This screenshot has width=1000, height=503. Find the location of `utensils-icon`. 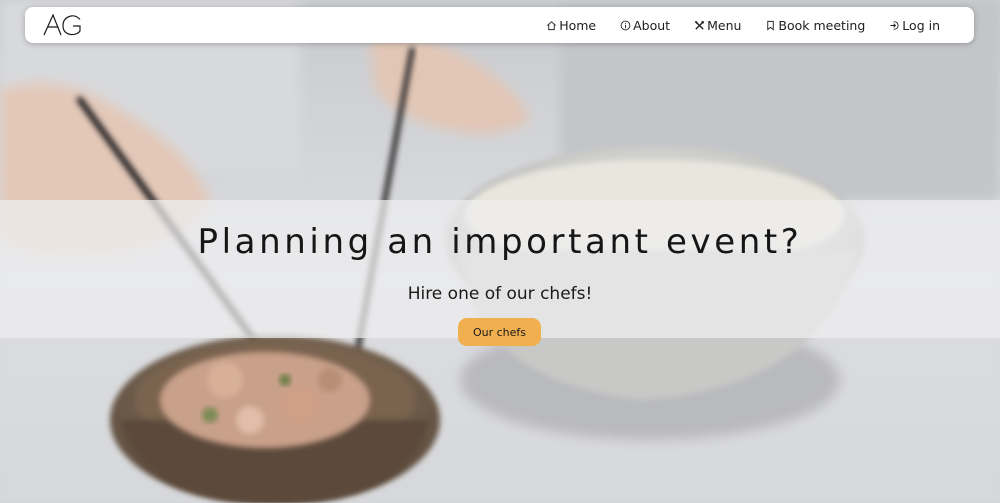

utensils-icon is located at coordinates (699, 25).